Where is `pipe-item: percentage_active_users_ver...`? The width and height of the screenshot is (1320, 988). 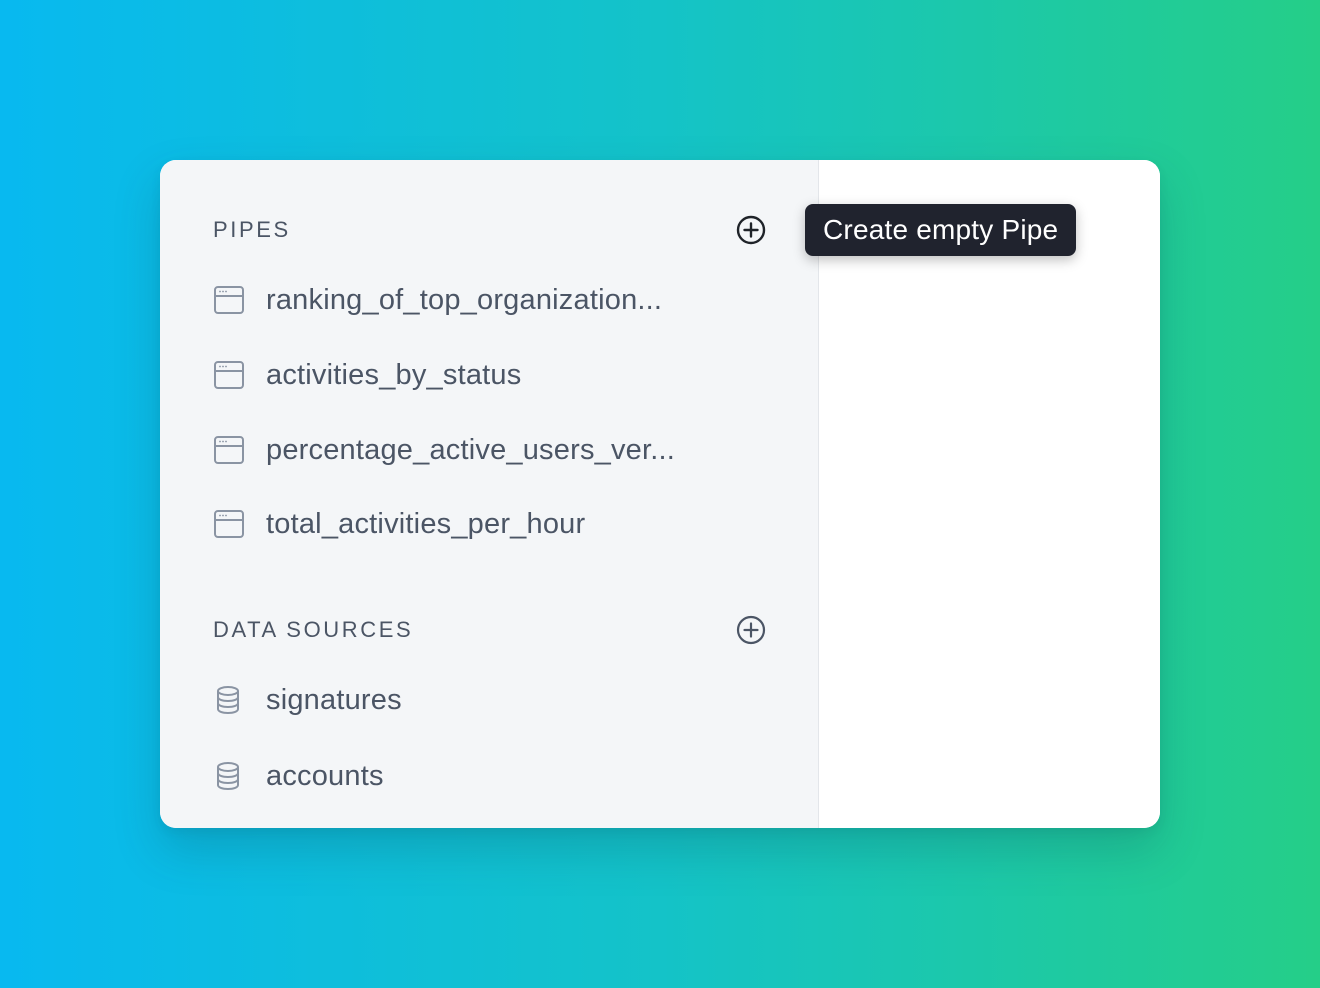
pipe-item: percentage_active_users_ver... is located at coordinates (483, 450).